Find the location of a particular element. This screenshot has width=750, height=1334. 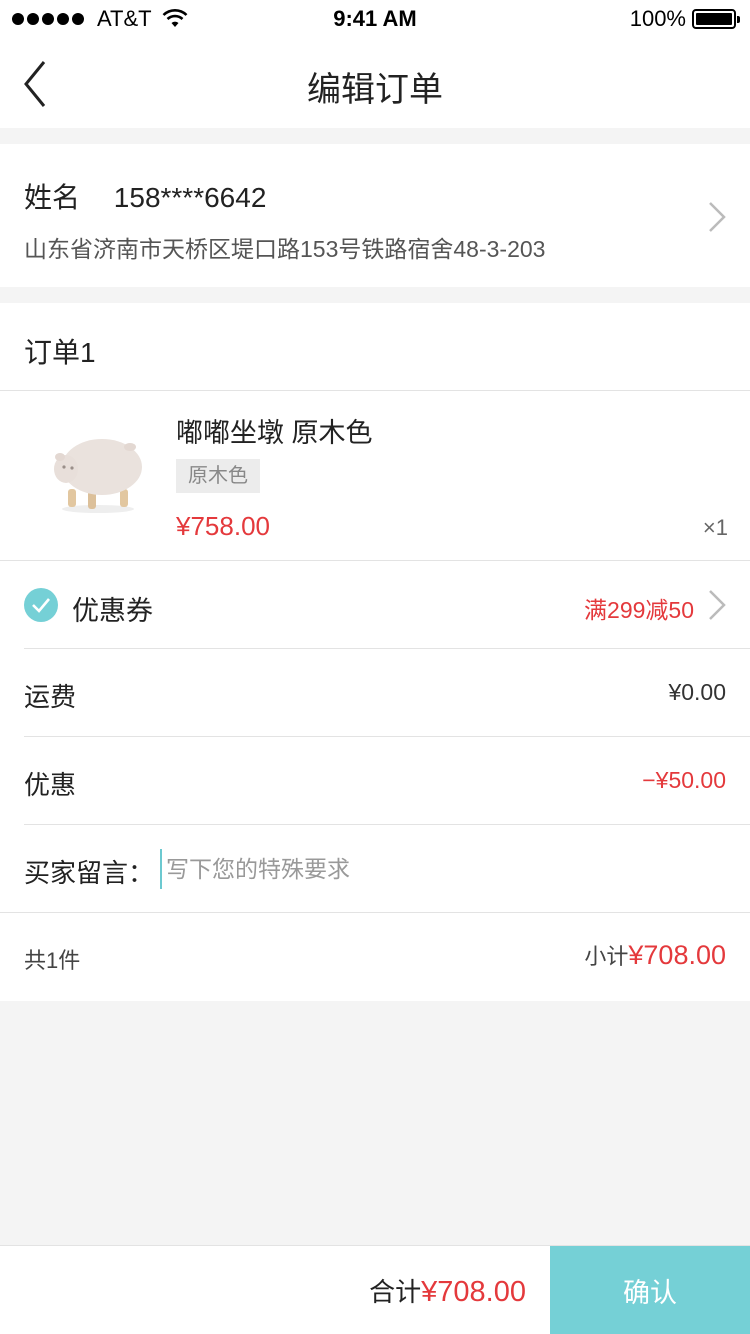

buyer-message-input is located at coordinates (440, 869).